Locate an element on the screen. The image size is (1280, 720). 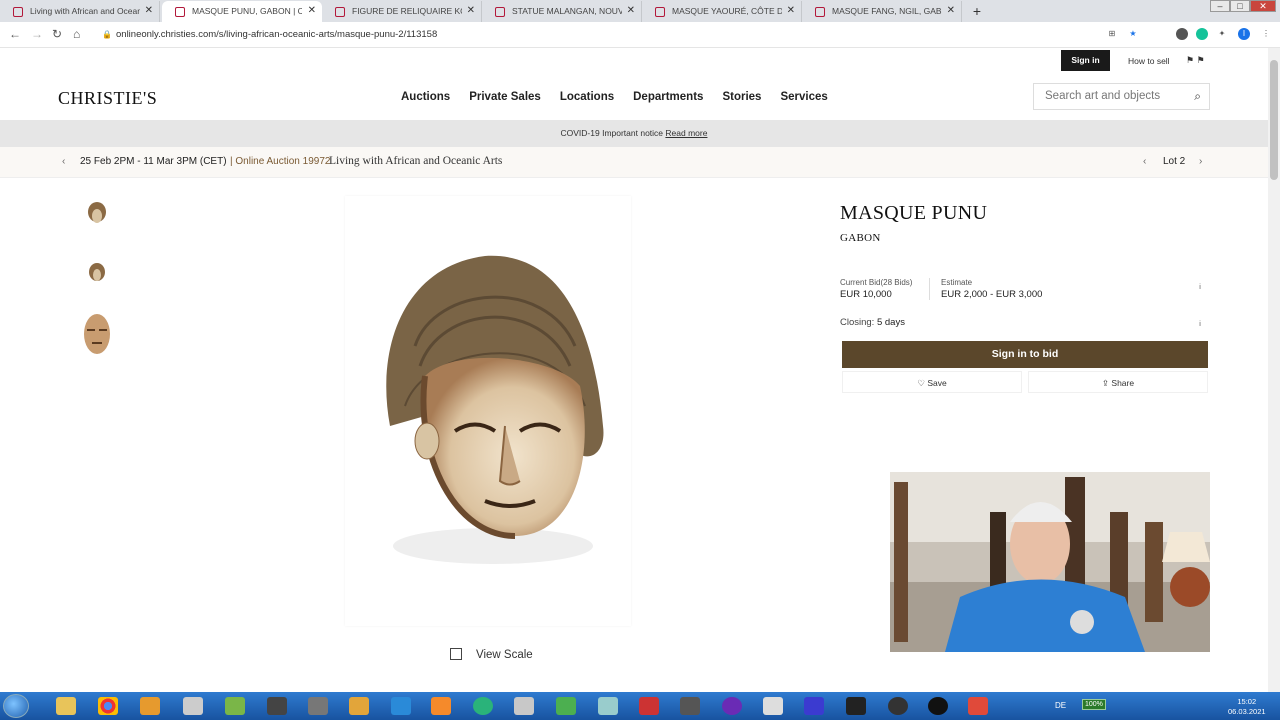
view-scale-button: View Scale is located at coordinates (491, 654).